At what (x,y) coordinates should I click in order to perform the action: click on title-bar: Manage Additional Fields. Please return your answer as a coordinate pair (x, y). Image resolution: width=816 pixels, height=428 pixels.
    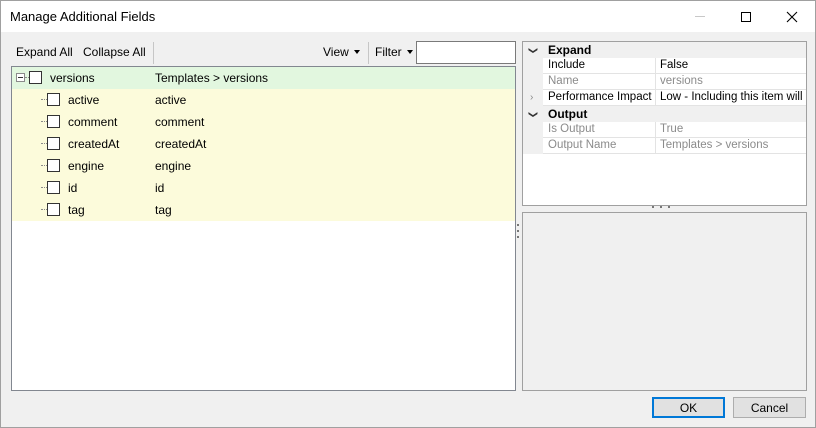
    Looking at the image, I should click on (408, 16).